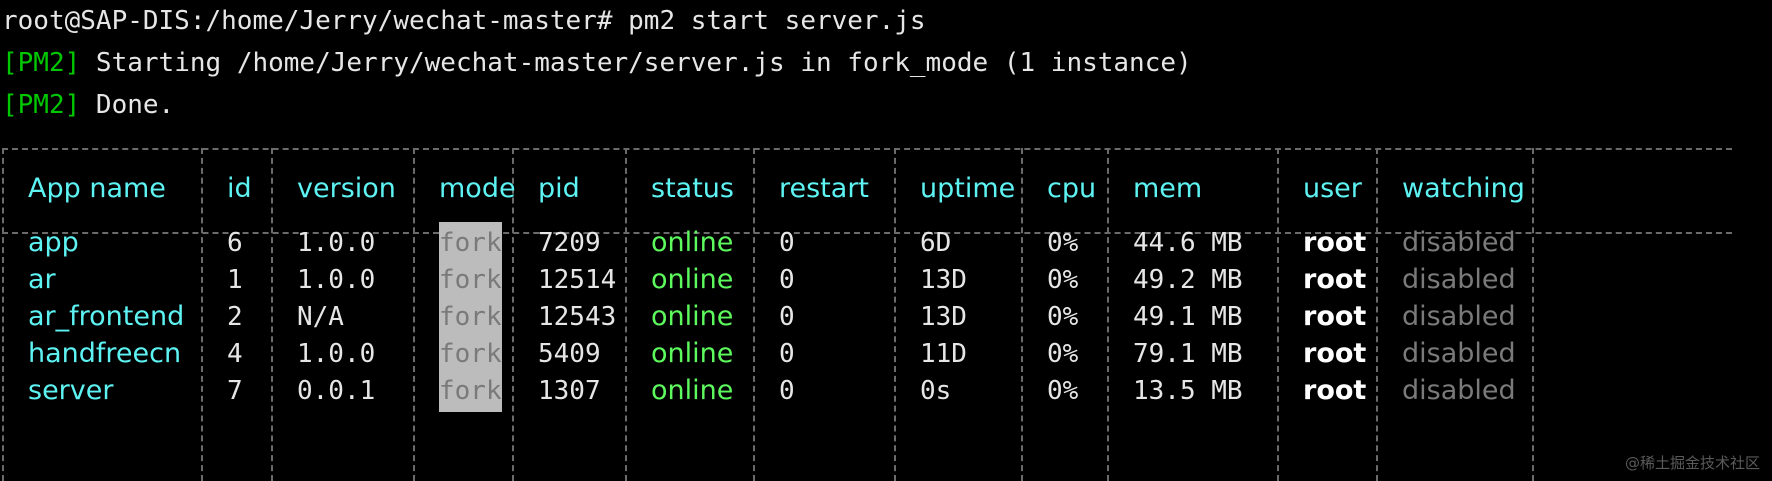  I want to click on table-cell-mem: 49.1 MB, so click(1188, 317).